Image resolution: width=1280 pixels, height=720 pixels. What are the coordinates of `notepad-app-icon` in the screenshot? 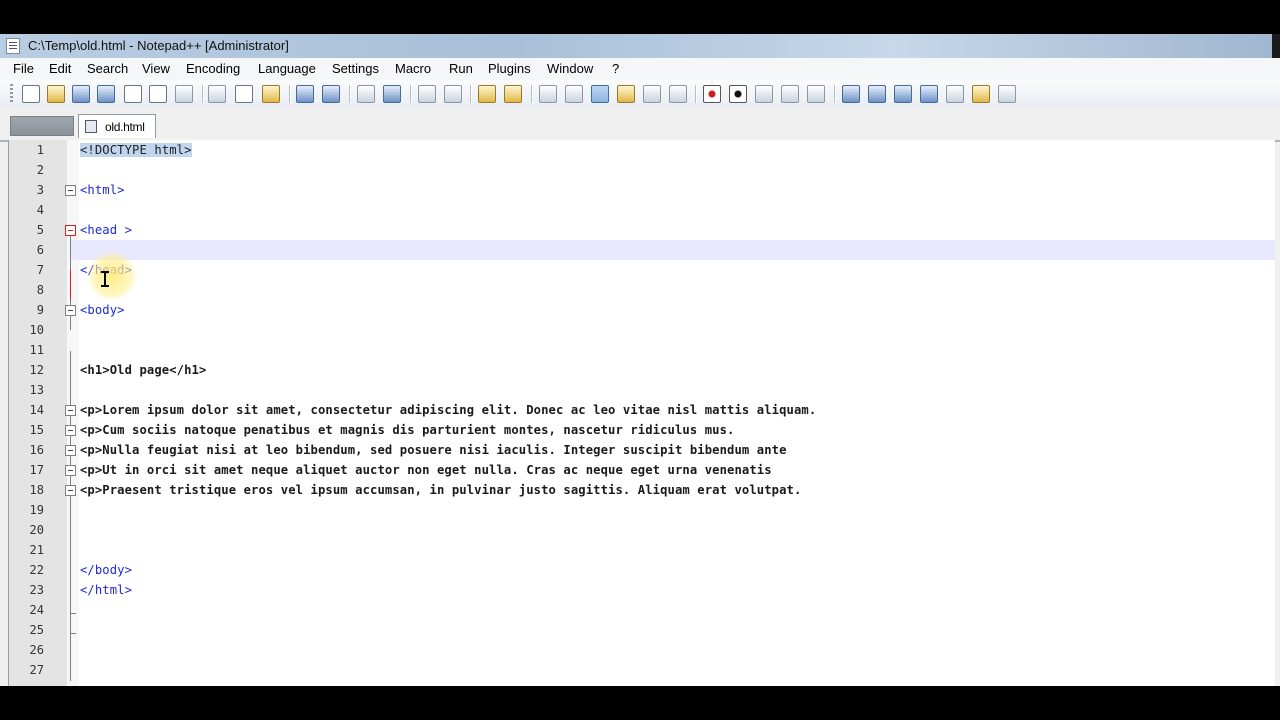 It's located at (13, 46).